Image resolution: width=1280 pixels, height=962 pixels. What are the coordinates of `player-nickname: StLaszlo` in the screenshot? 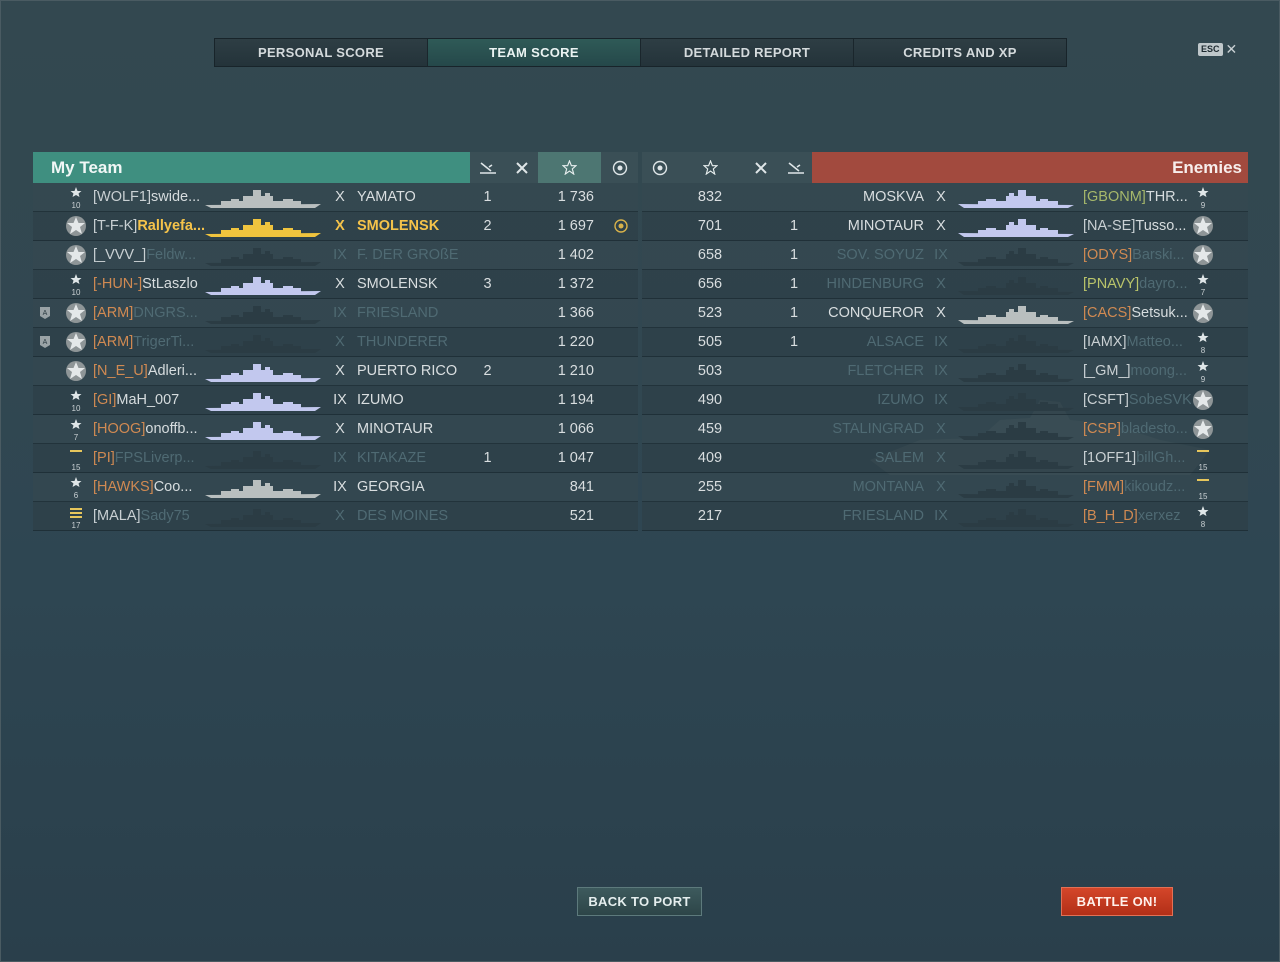 It's located at (170, 284).